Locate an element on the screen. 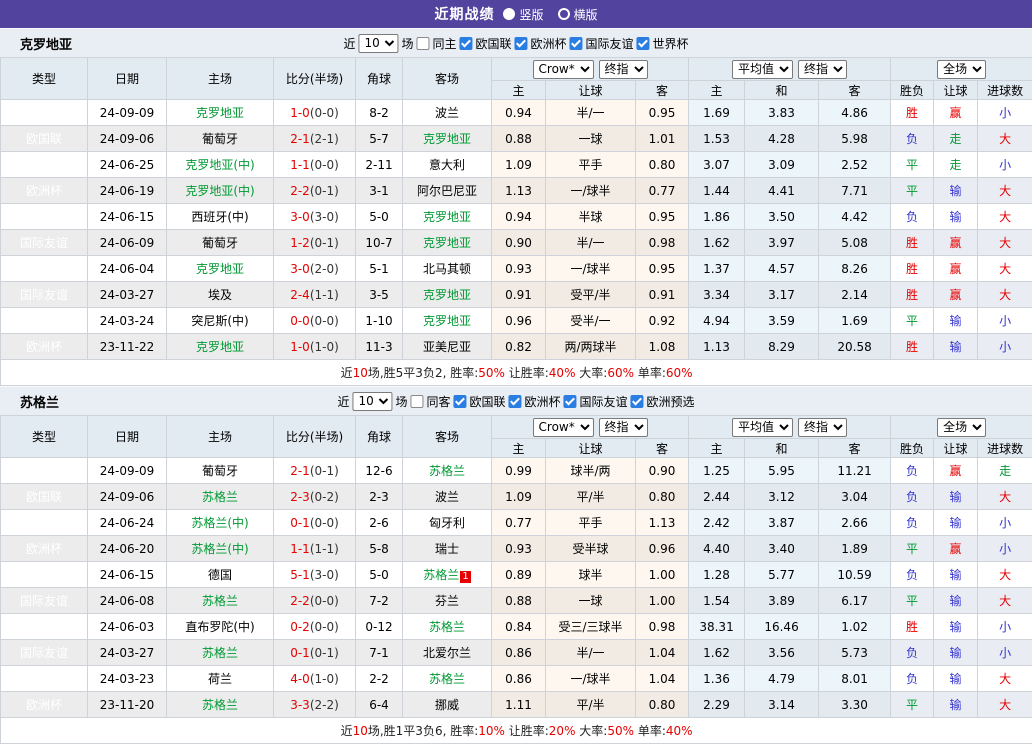  corners: 8-2 is located at coordinates (379, 113).